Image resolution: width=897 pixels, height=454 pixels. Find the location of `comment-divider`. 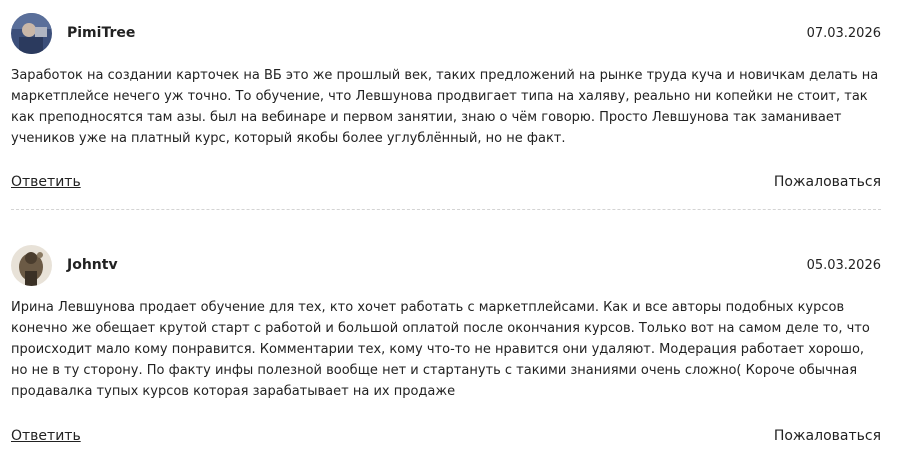

comment-divider is located at coordinates (446, 209).